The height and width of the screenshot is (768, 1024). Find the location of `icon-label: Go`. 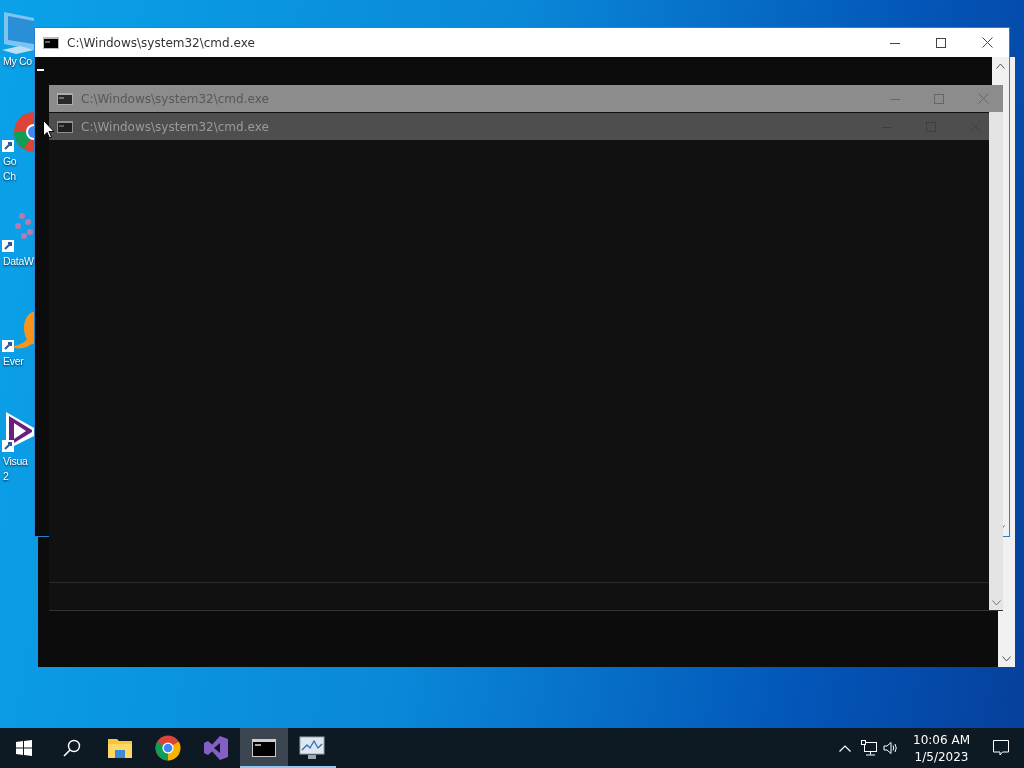

icon-label: Go is located at coordinates (10, 161).